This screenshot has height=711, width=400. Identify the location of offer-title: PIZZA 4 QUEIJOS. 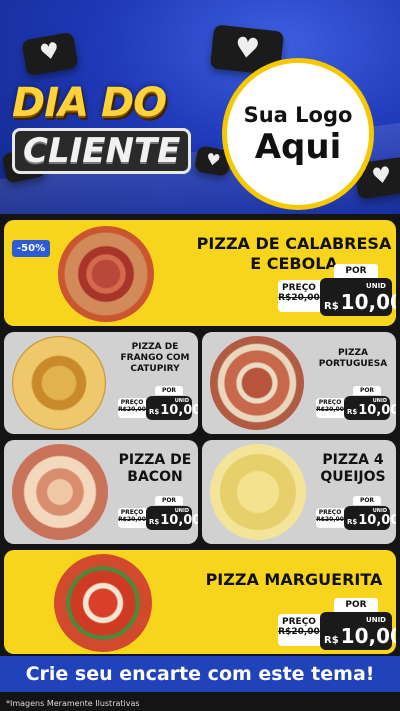
(353, 468).